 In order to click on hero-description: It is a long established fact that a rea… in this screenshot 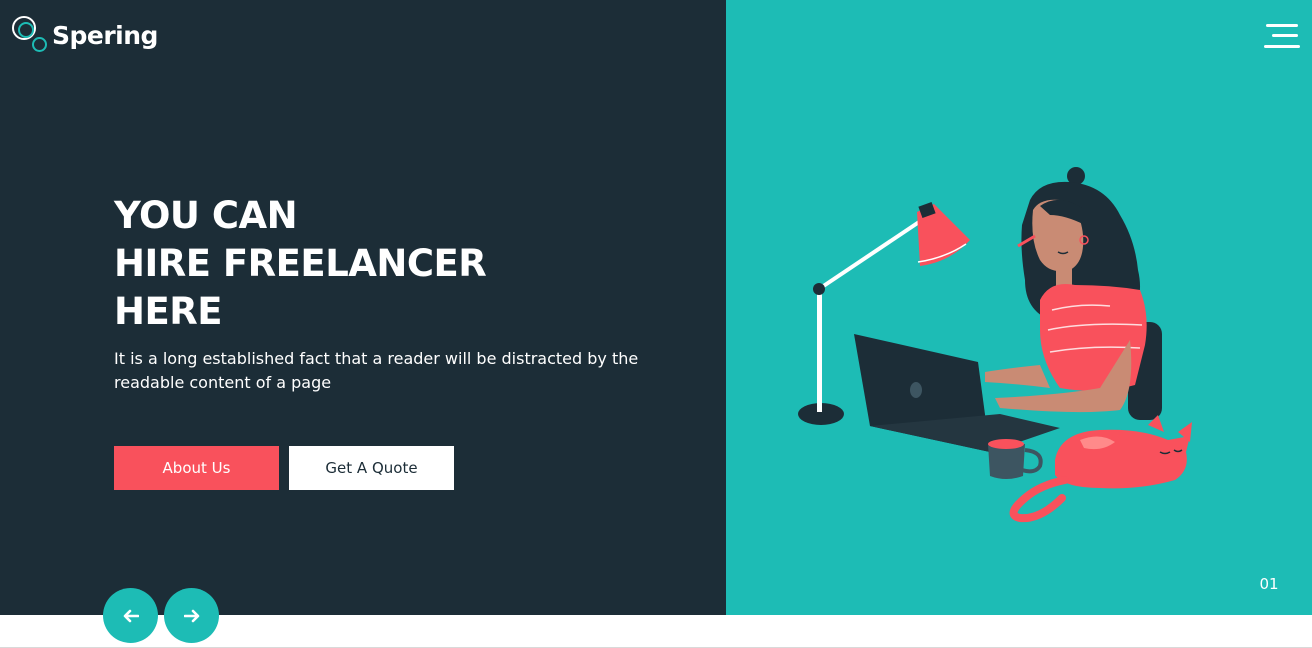, I will do `click(376, 370)`.